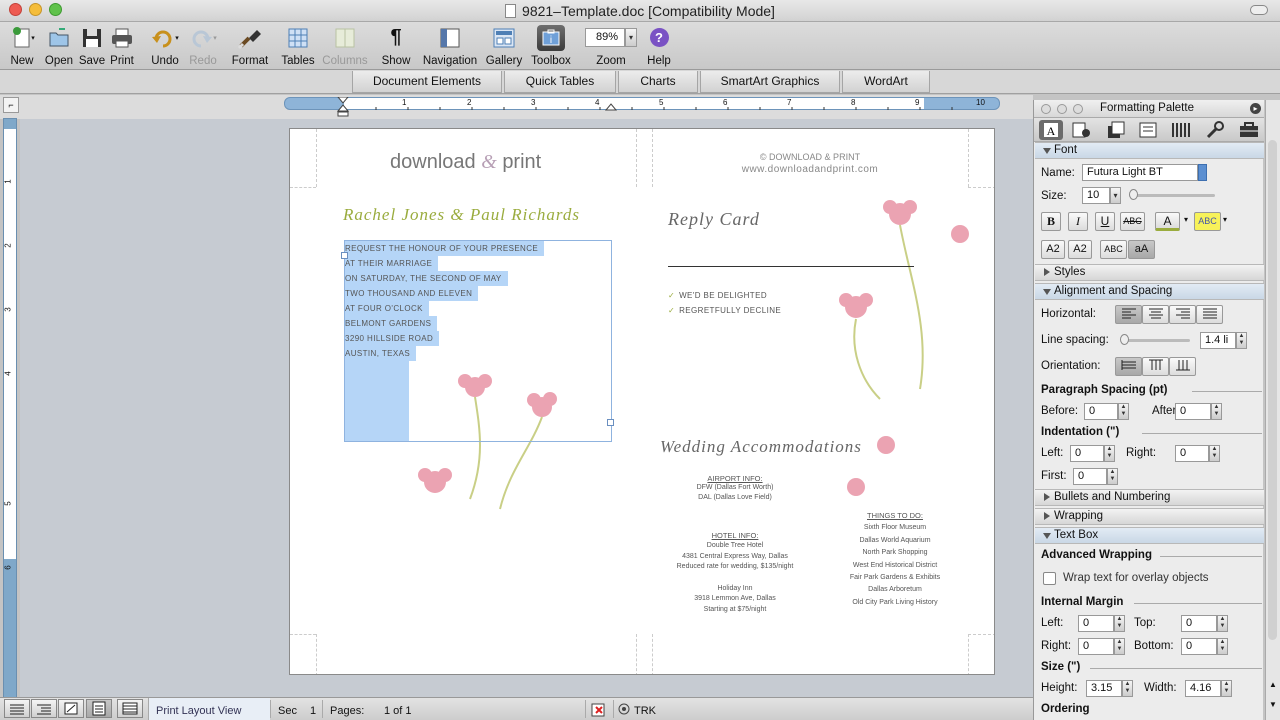 This screenshot has width=1280, height=720. I want to click on compatibility-report-icon, so click(1215, 130).